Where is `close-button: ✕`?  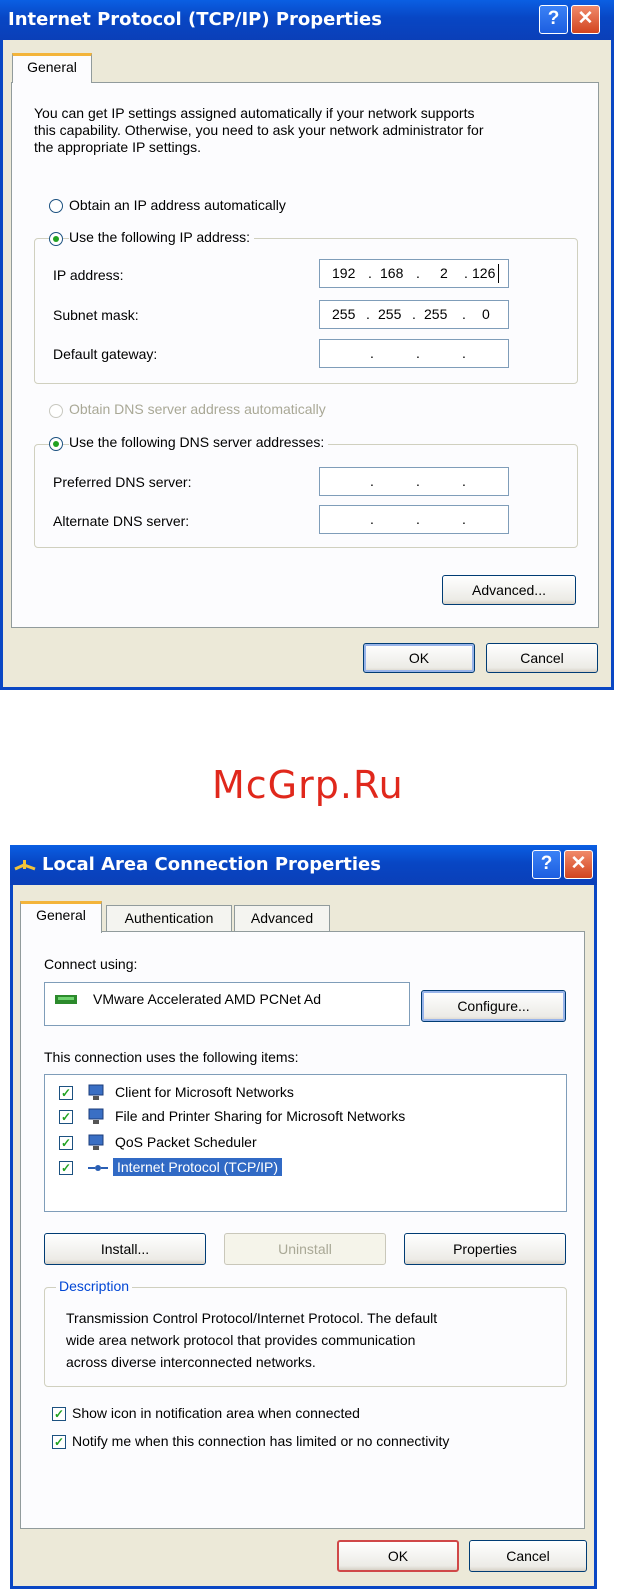 close-button: ✕ is located at coordinates (585, 19).